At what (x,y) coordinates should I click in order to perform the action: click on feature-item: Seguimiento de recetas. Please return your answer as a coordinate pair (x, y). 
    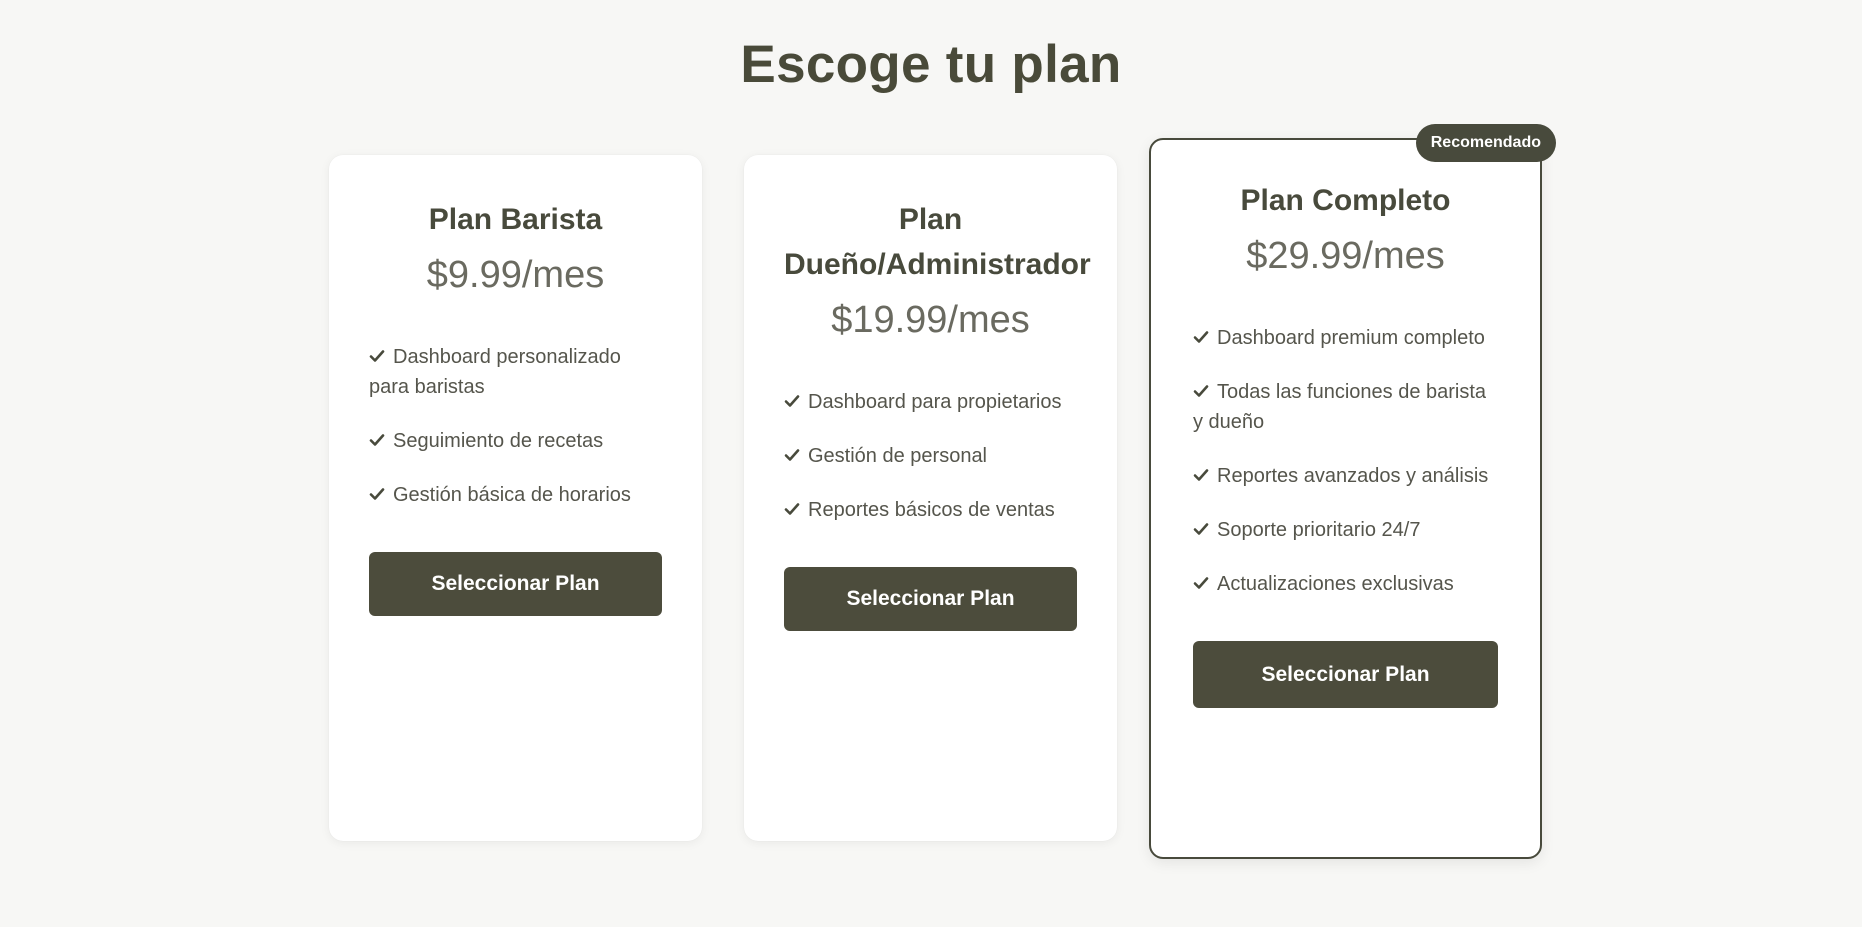
    Looking at the image, I should click on (515, 441).